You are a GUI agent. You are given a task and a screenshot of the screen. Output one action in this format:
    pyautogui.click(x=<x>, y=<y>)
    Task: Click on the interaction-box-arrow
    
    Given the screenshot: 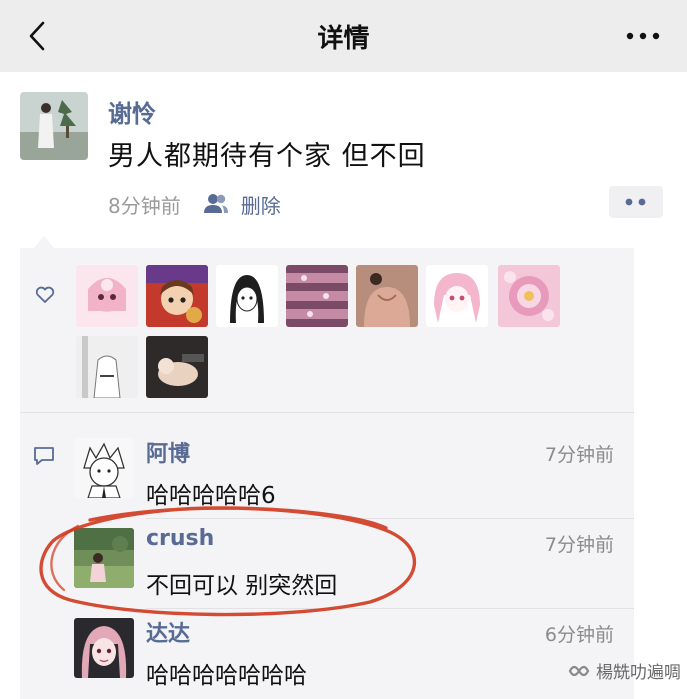 What is the action you would take?
    pyautogui.click(x=44, y=242)
    